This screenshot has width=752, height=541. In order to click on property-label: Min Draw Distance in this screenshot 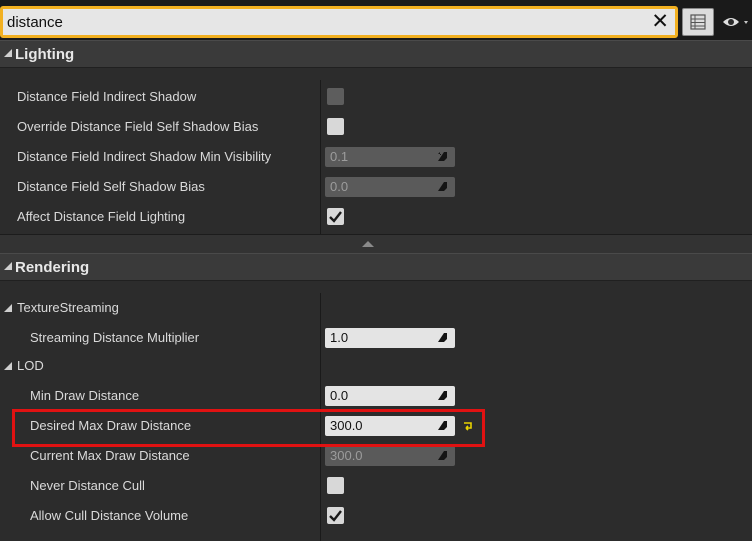, I will do `click(85, 395)`.